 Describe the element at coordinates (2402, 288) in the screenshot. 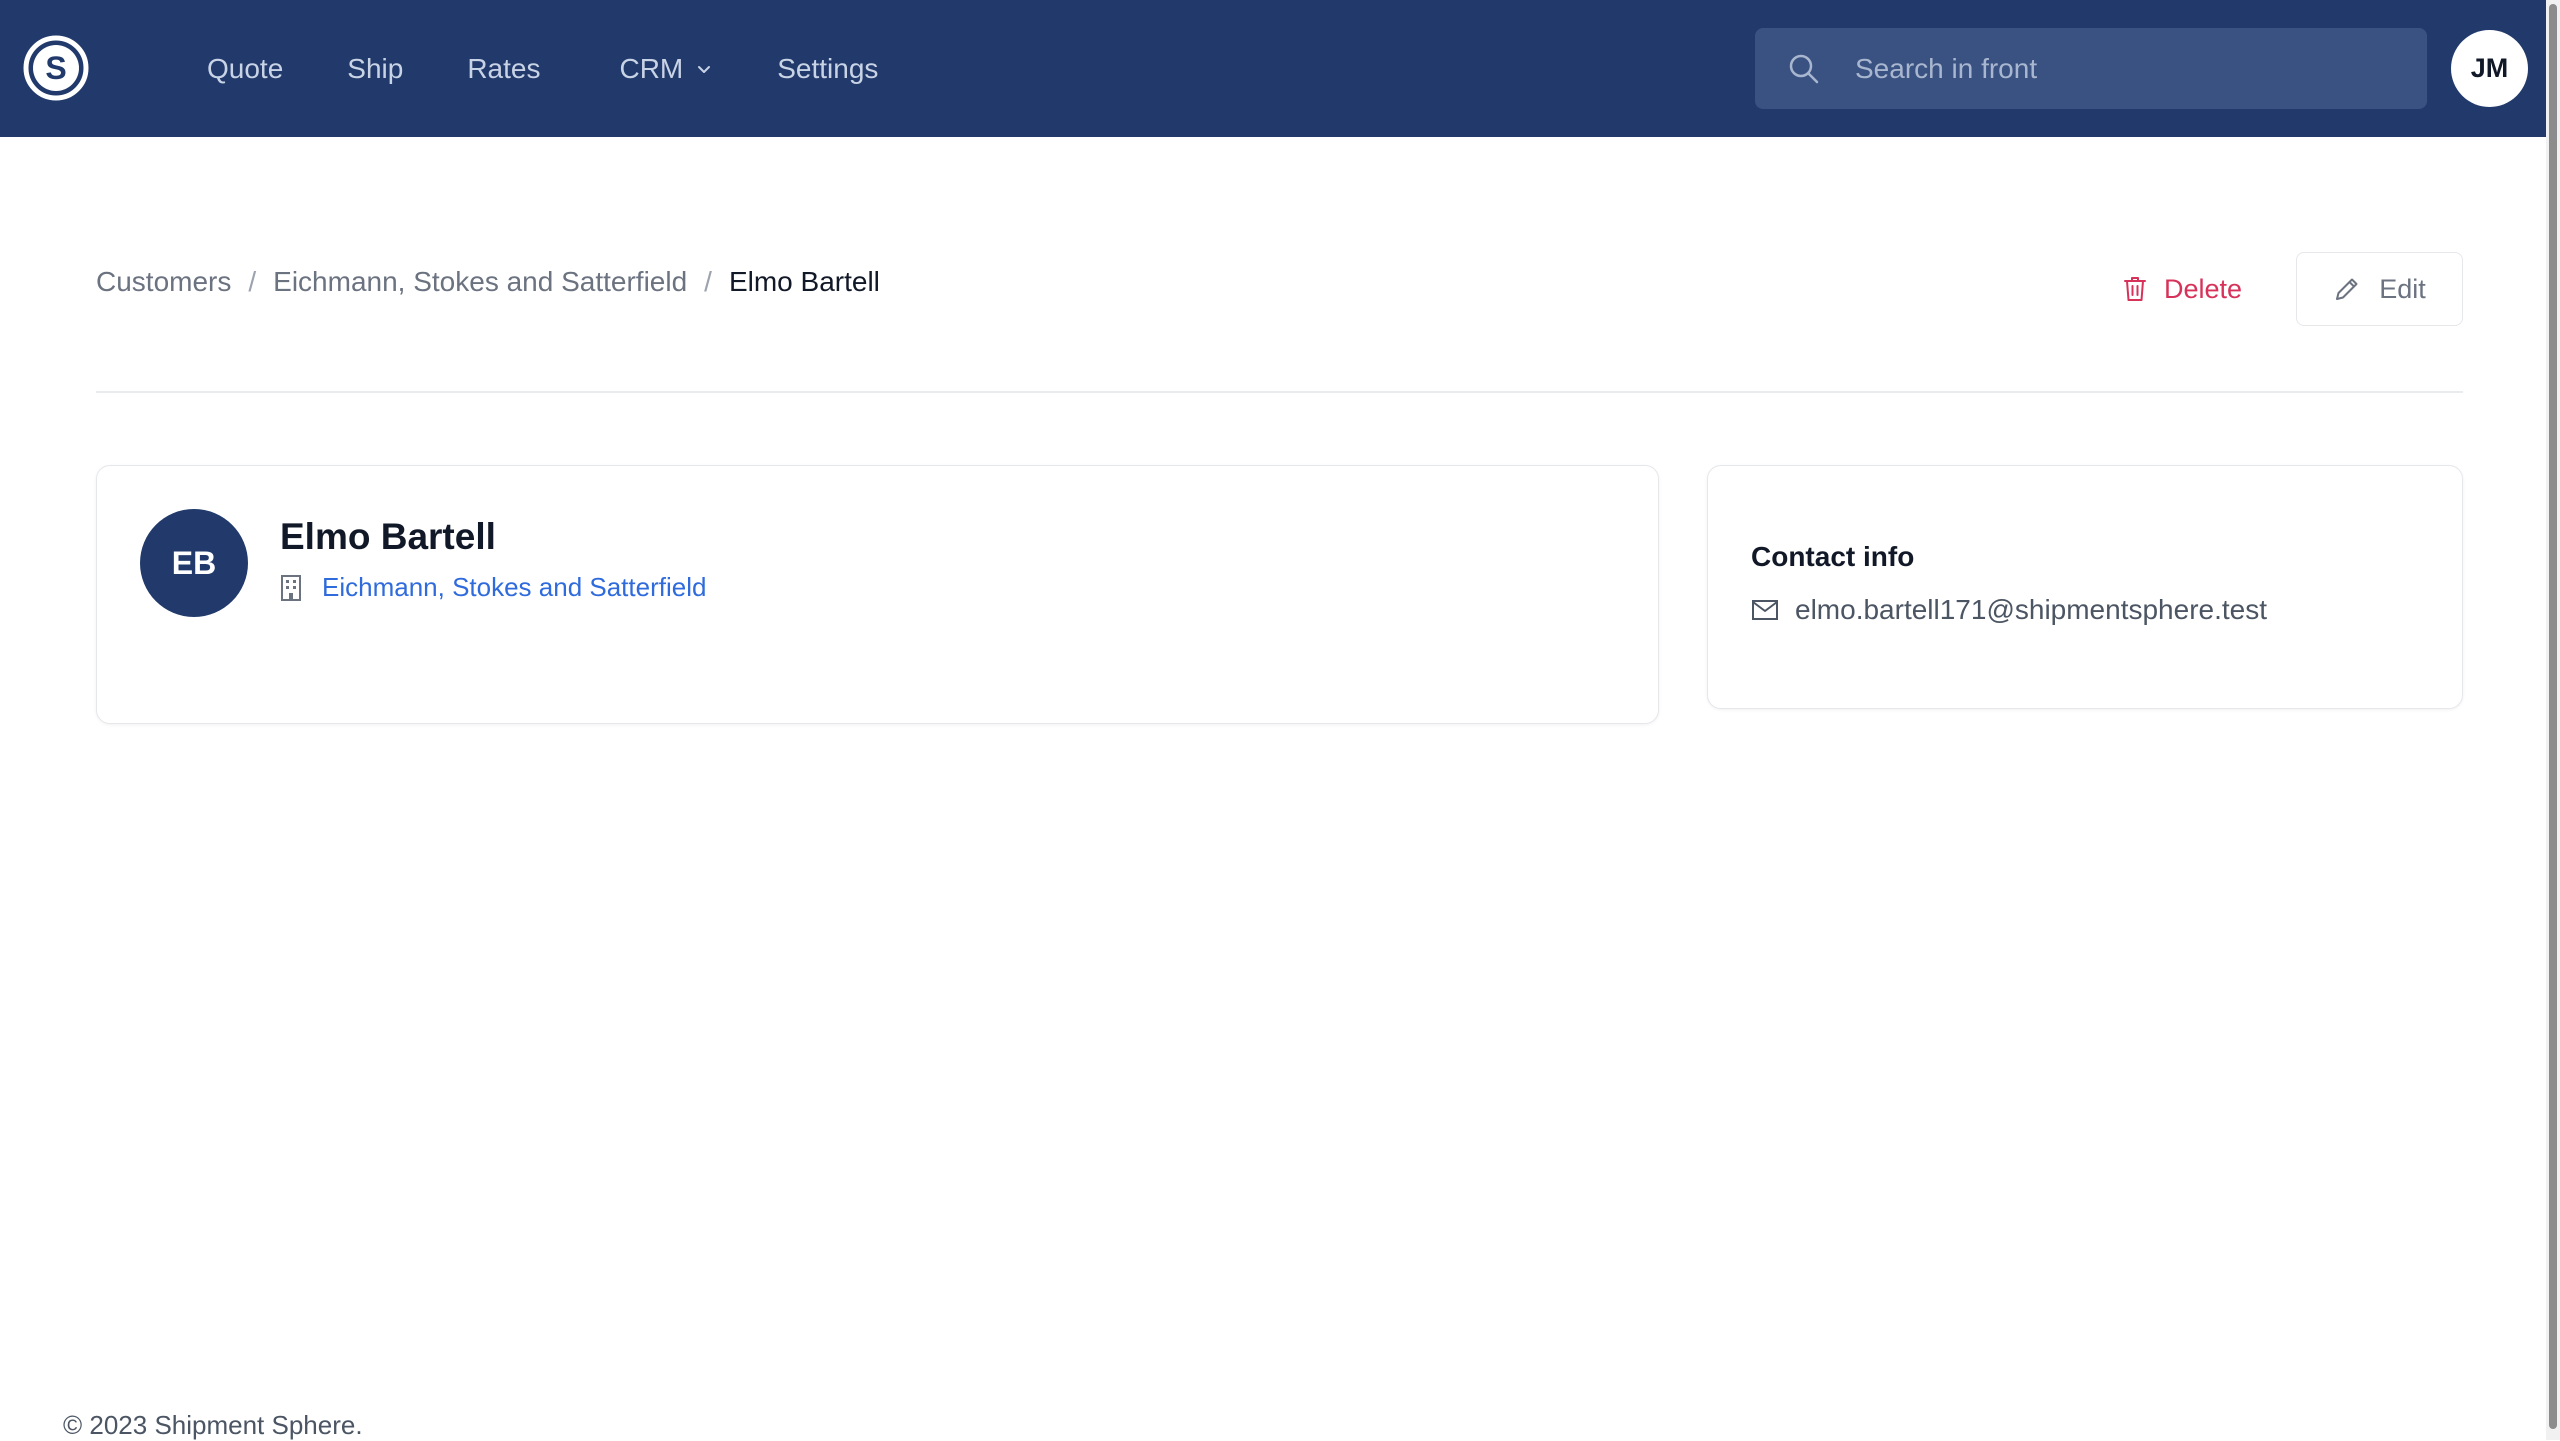

I see `edit-button-label: Edit` at that location.